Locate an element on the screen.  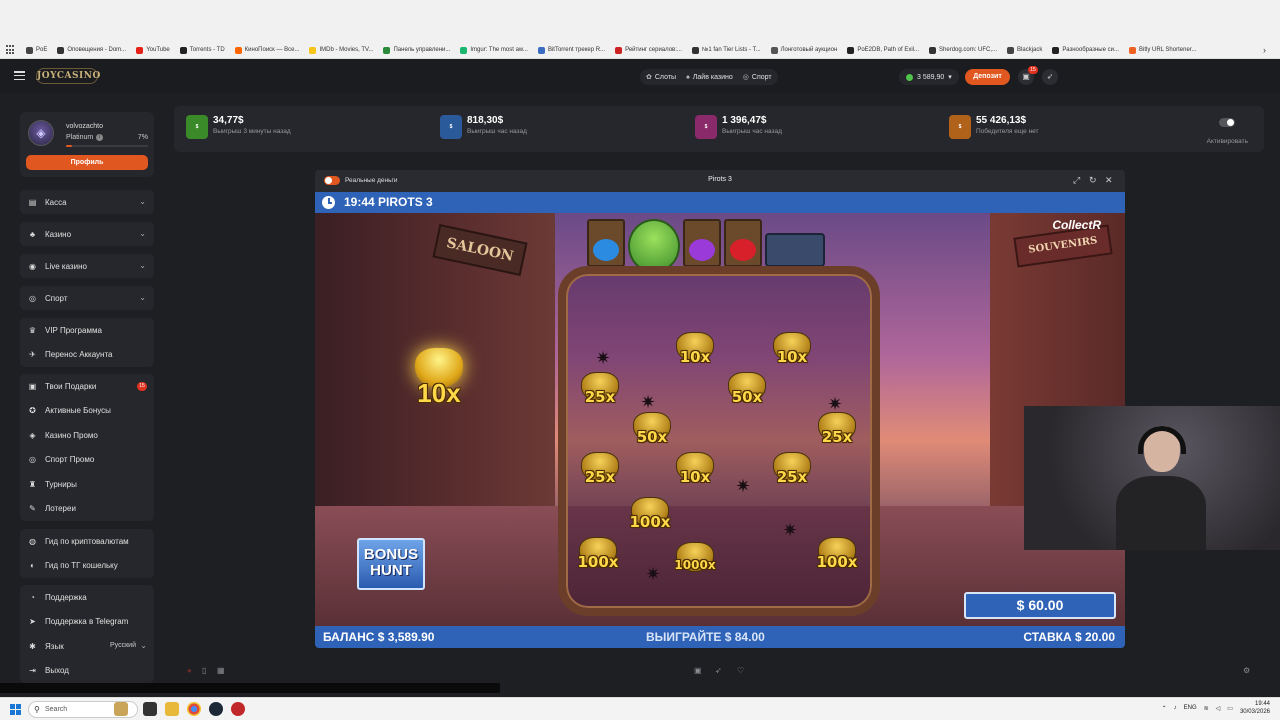
windows-start-icon is located at coordinates (15, 709).